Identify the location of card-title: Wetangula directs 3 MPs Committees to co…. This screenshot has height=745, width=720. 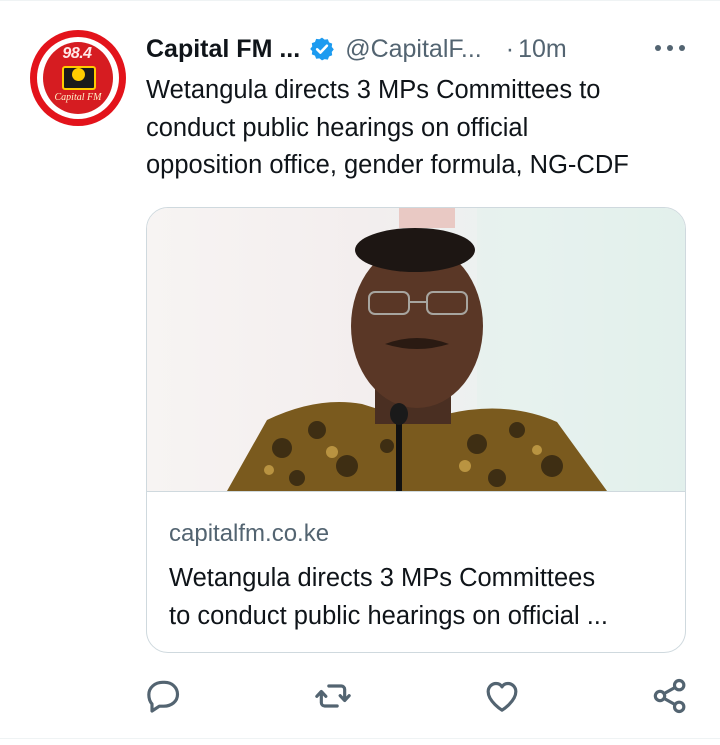
(419, 597).